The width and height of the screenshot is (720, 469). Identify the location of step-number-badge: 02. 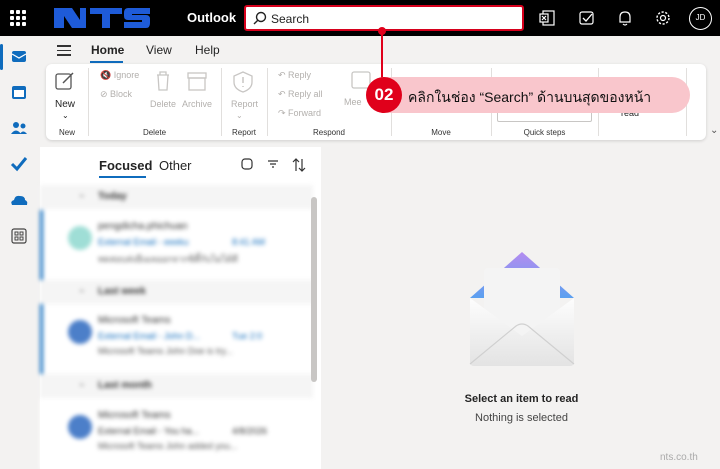
(384, 95).